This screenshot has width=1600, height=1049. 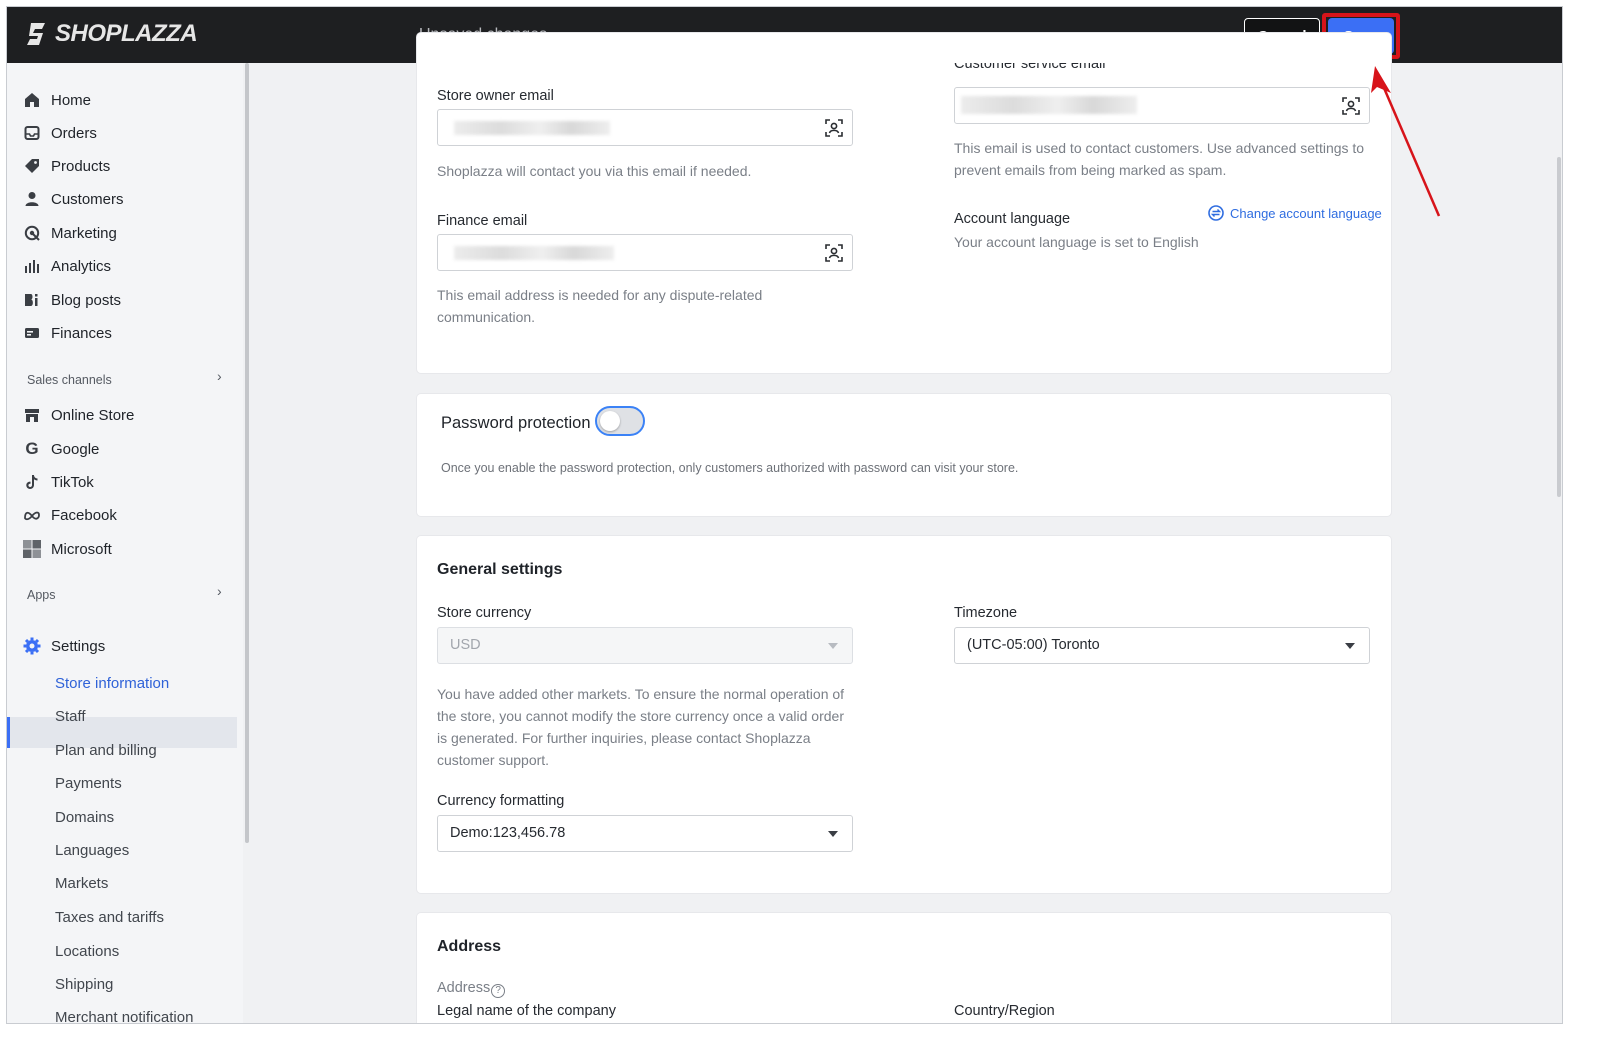 I want to click on help-circle-icon: ?, so click(x=498, y=991).